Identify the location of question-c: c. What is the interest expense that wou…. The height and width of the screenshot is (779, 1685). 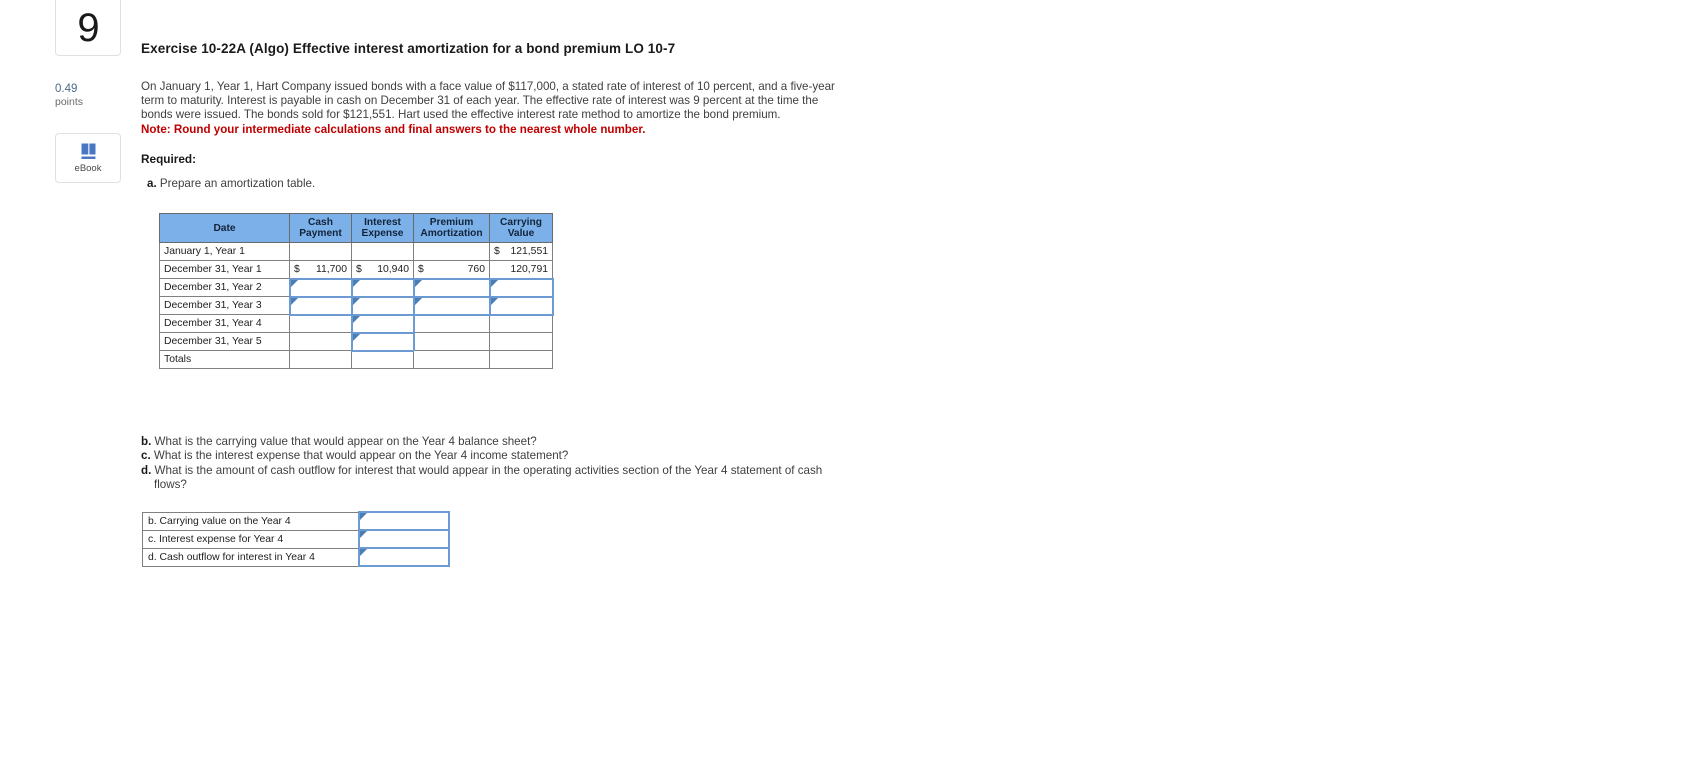
(521, 456).